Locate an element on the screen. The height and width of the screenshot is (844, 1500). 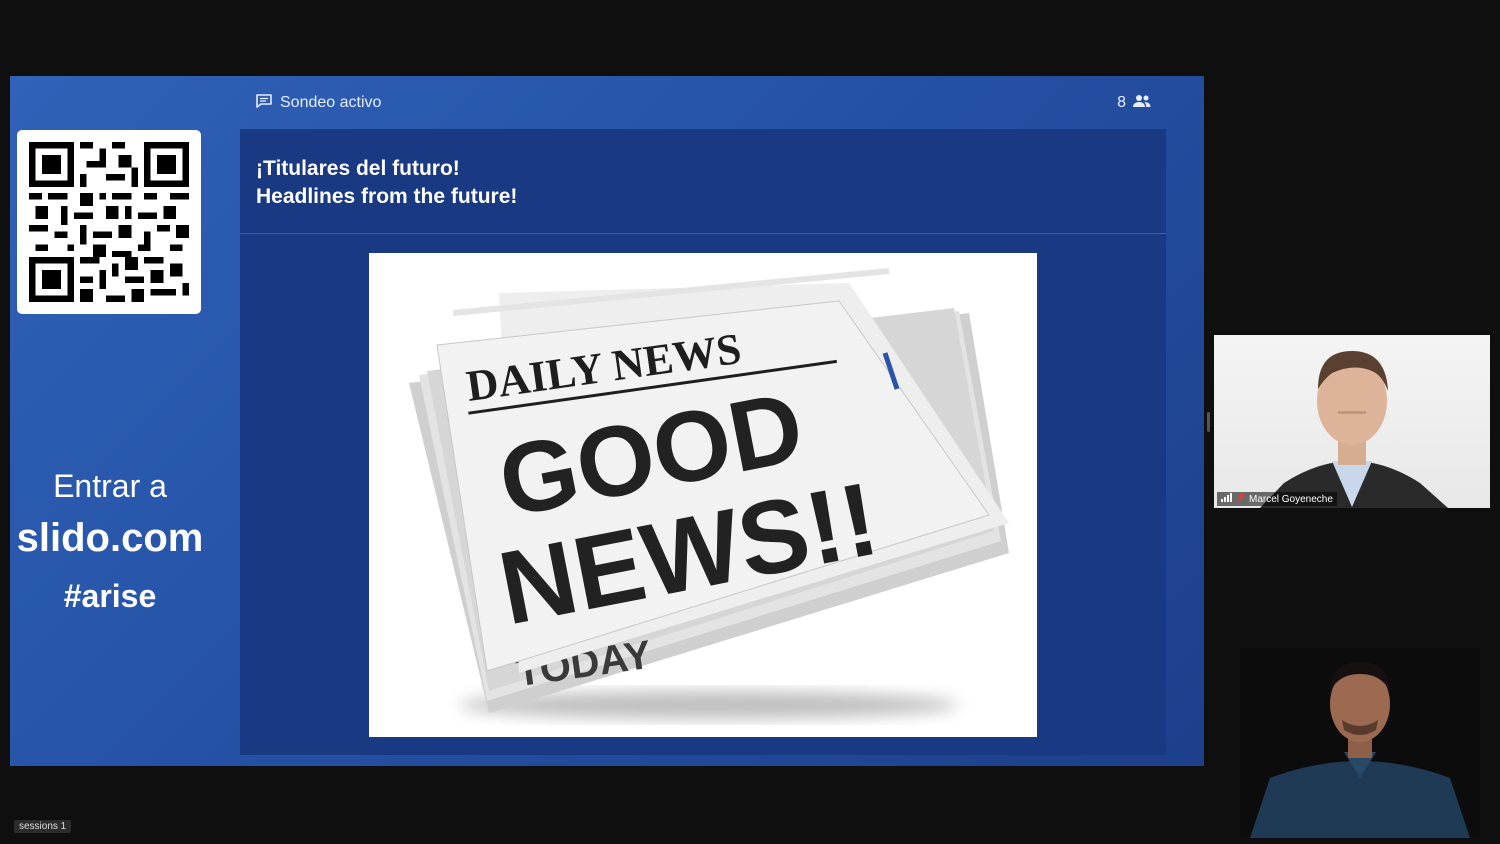
comment-icon is located at coordinates (264, 103).